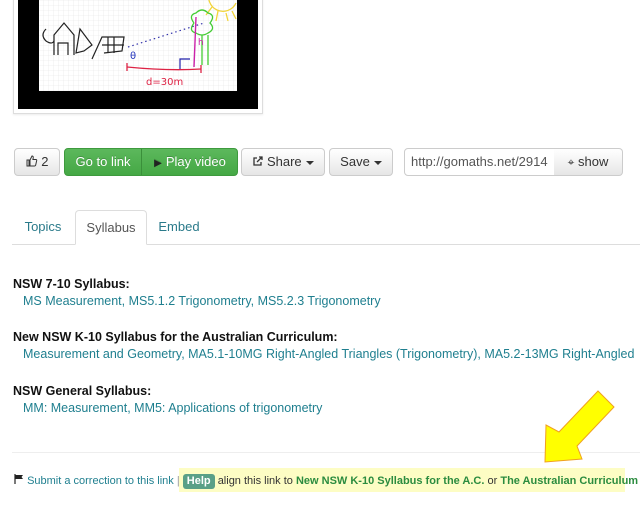 This screenshot has width=640, height=507. What do you see at coordinates (45, 161) in the screenshot?
I see `like-count: 2` at bounding box center [45, 161].